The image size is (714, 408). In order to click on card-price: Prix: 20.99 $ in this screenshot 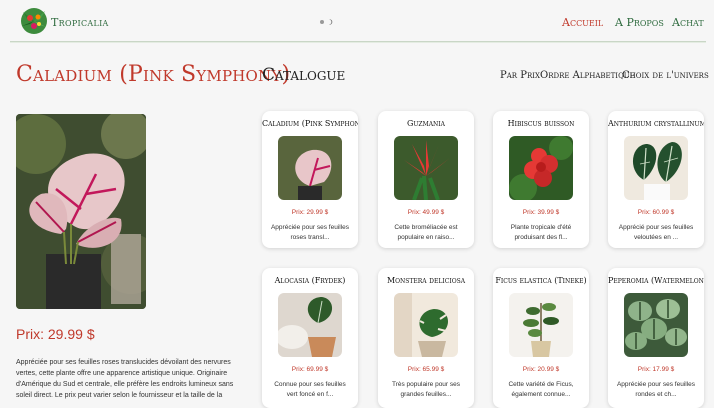, I will do `click(541, 369)`.